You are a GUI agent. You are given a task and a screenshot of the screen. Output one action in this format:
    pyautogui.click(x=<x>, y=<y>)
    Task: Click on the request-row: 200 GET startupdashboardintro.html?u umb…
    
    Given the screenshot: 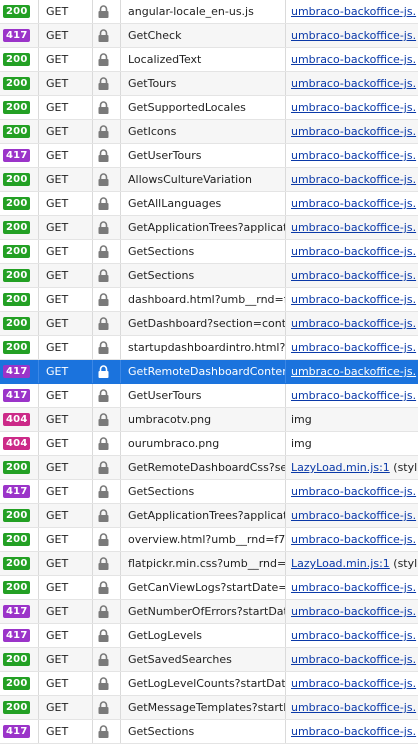 What is the action you would take?
    pyautogui.click(x=209, y=348)
    